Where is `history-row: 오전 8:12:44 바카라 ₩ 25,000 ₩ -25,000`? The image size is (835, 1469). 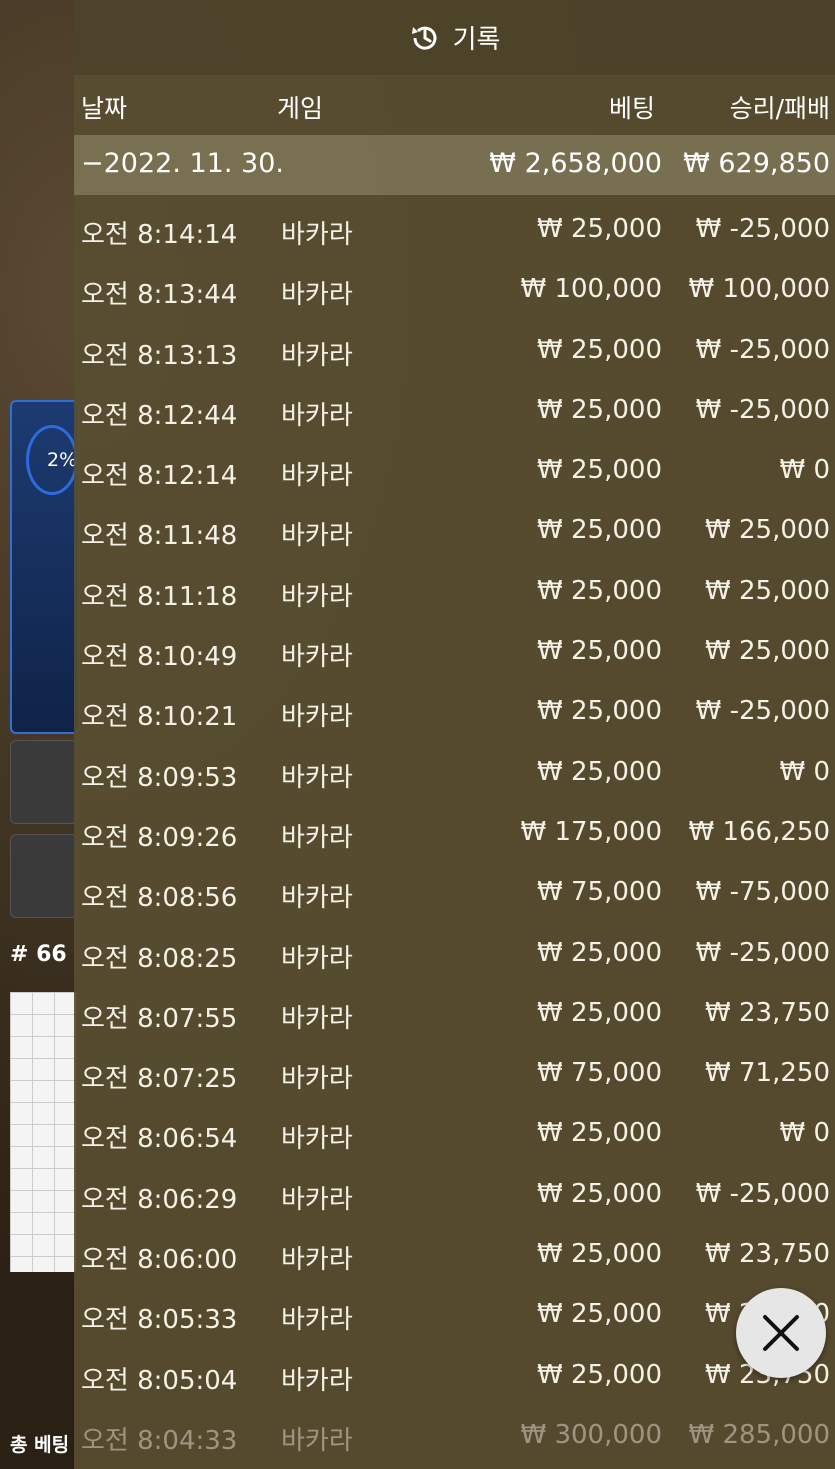
history-row: 오전 8:12:44 바카라 ₩ 25,000 ₩ -25,000 is located at coordinates (454, 412).